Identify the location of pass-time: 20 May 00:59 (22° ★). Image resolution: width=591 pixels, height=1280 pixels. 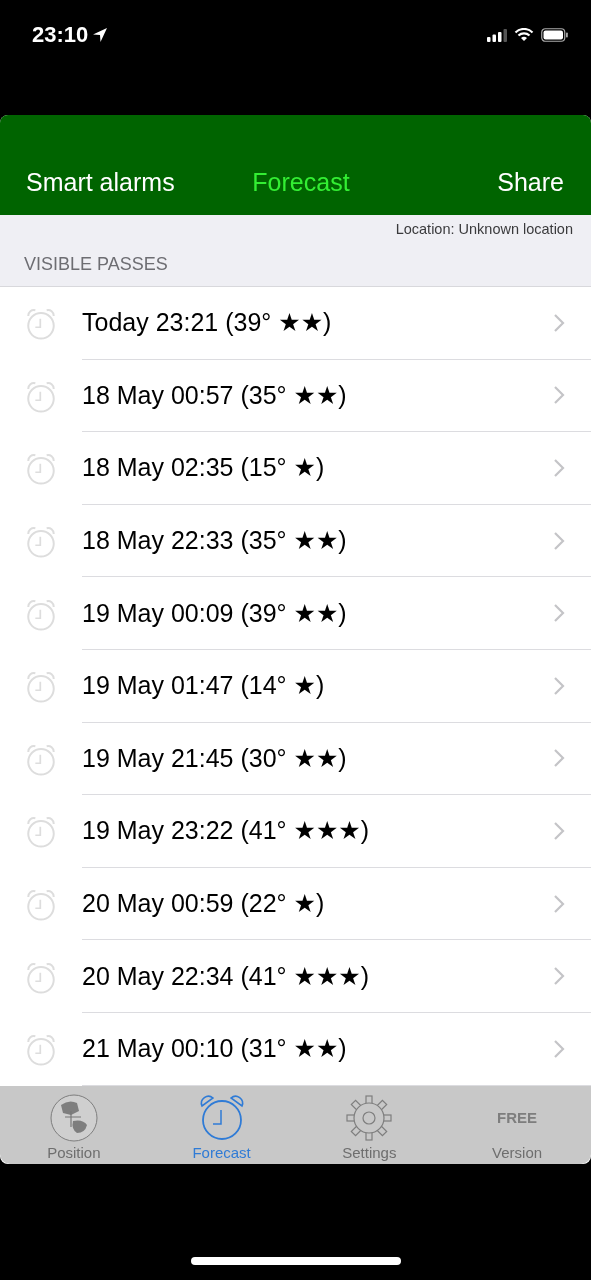
(203, 904).